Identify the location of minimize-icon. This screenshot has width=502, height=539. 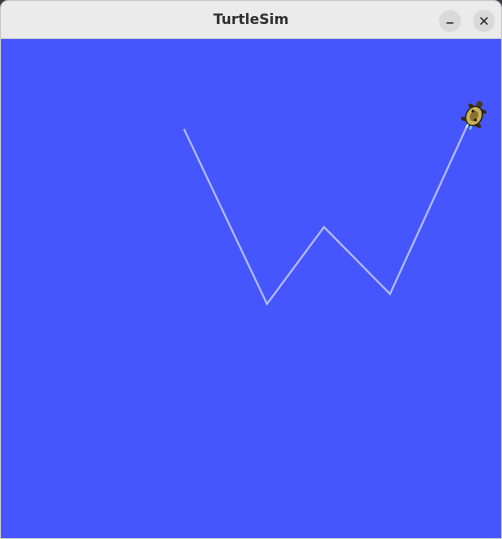
(450, 23).